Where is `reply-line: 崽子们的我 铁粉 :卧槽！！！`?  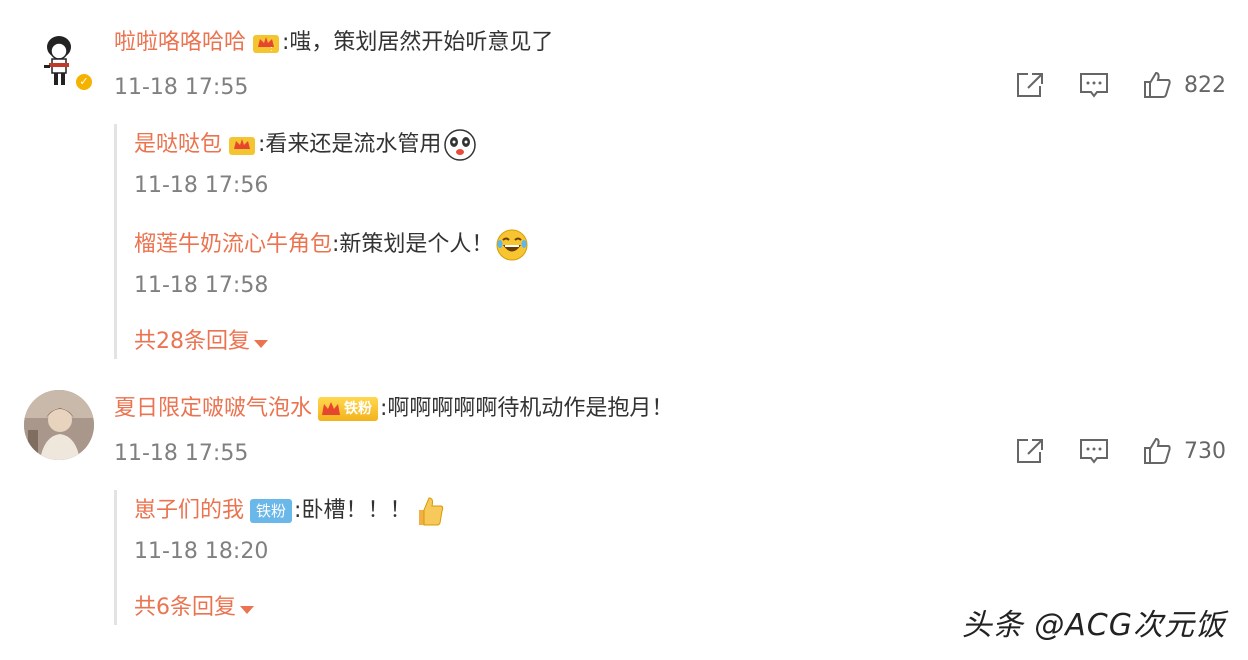
reply-line: 崽子们的我 铁粉 :卧槽！！！ is located at coordinates (290, 511).